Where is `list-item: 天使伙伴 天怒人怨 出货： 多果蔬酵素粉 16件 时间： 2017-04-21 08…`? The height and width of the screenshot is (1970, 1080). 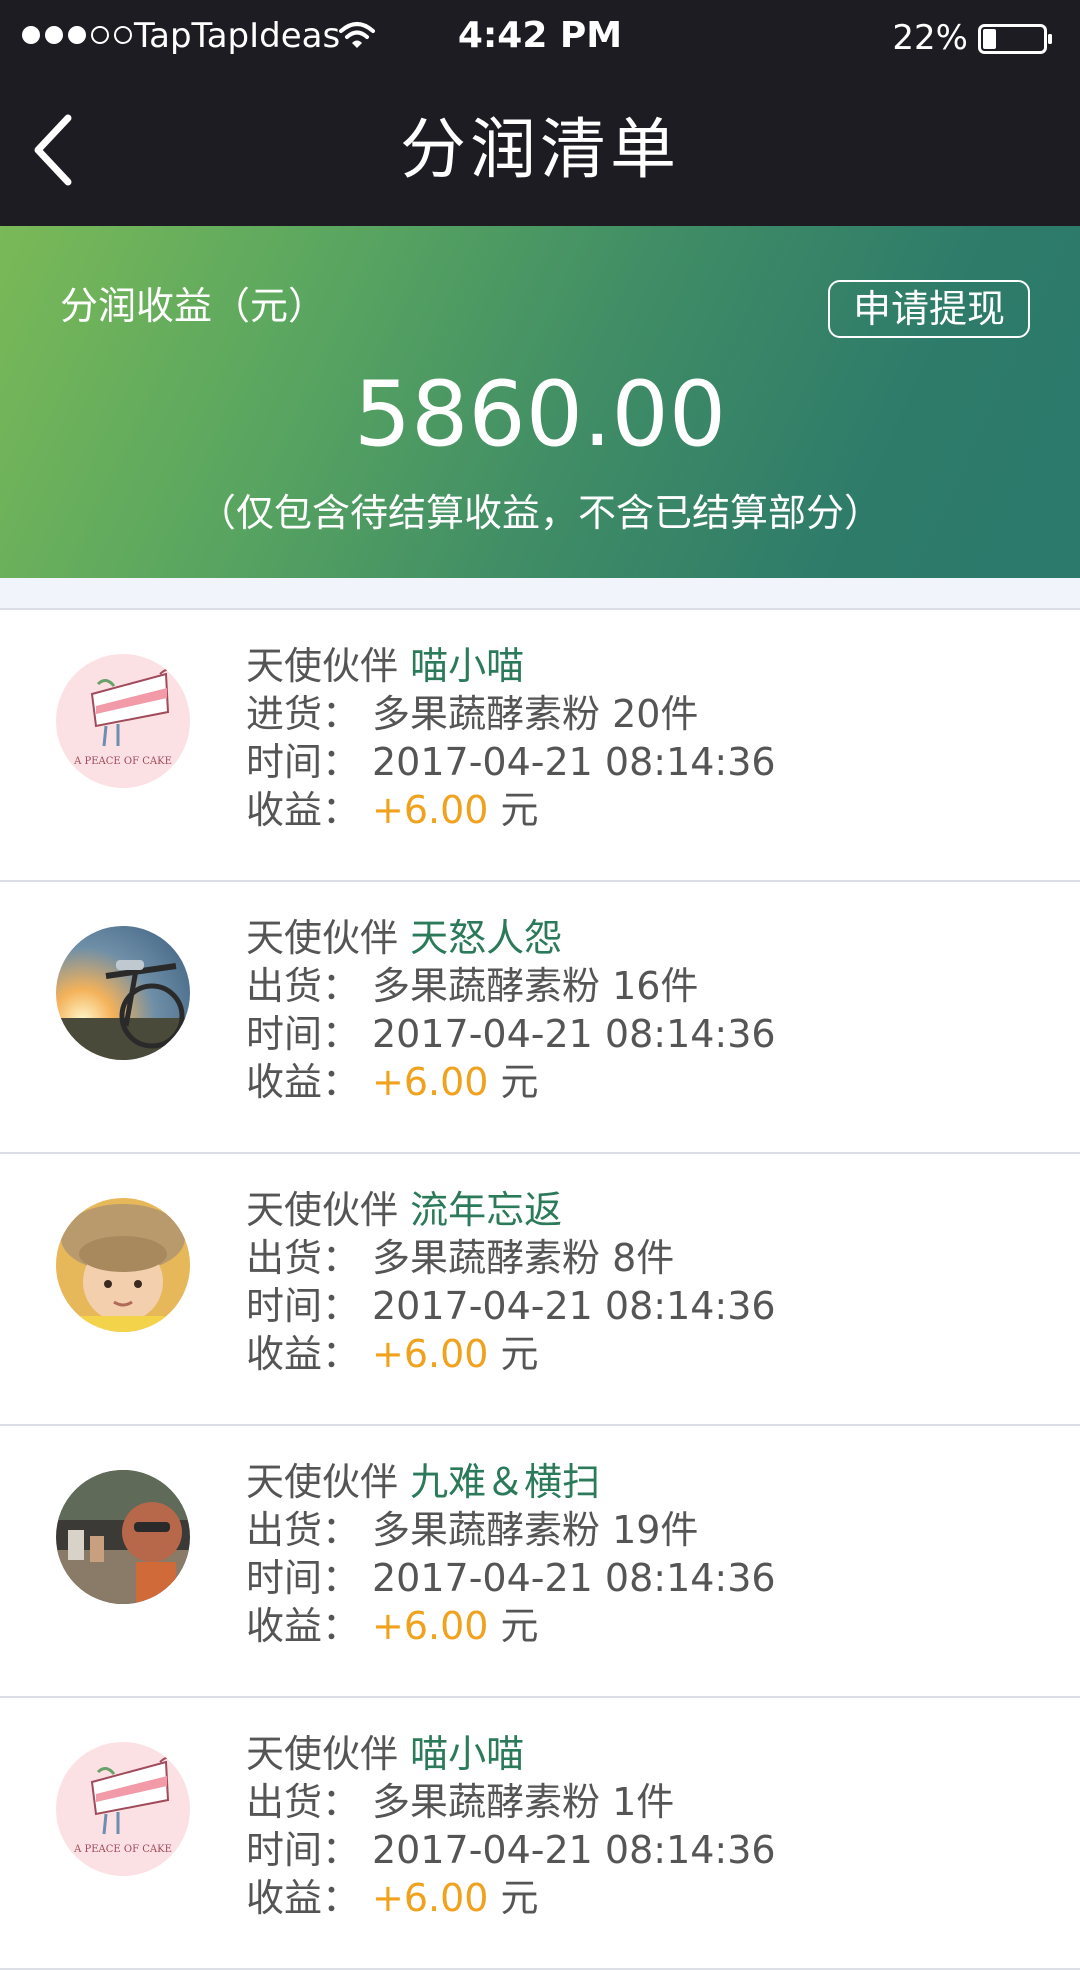
list-item: 天使伙伴 天怒人怨 出货： 多果蔬酵素粉 16件 时间： 2017-04-21 08… is located at coordinates (540, 1018).